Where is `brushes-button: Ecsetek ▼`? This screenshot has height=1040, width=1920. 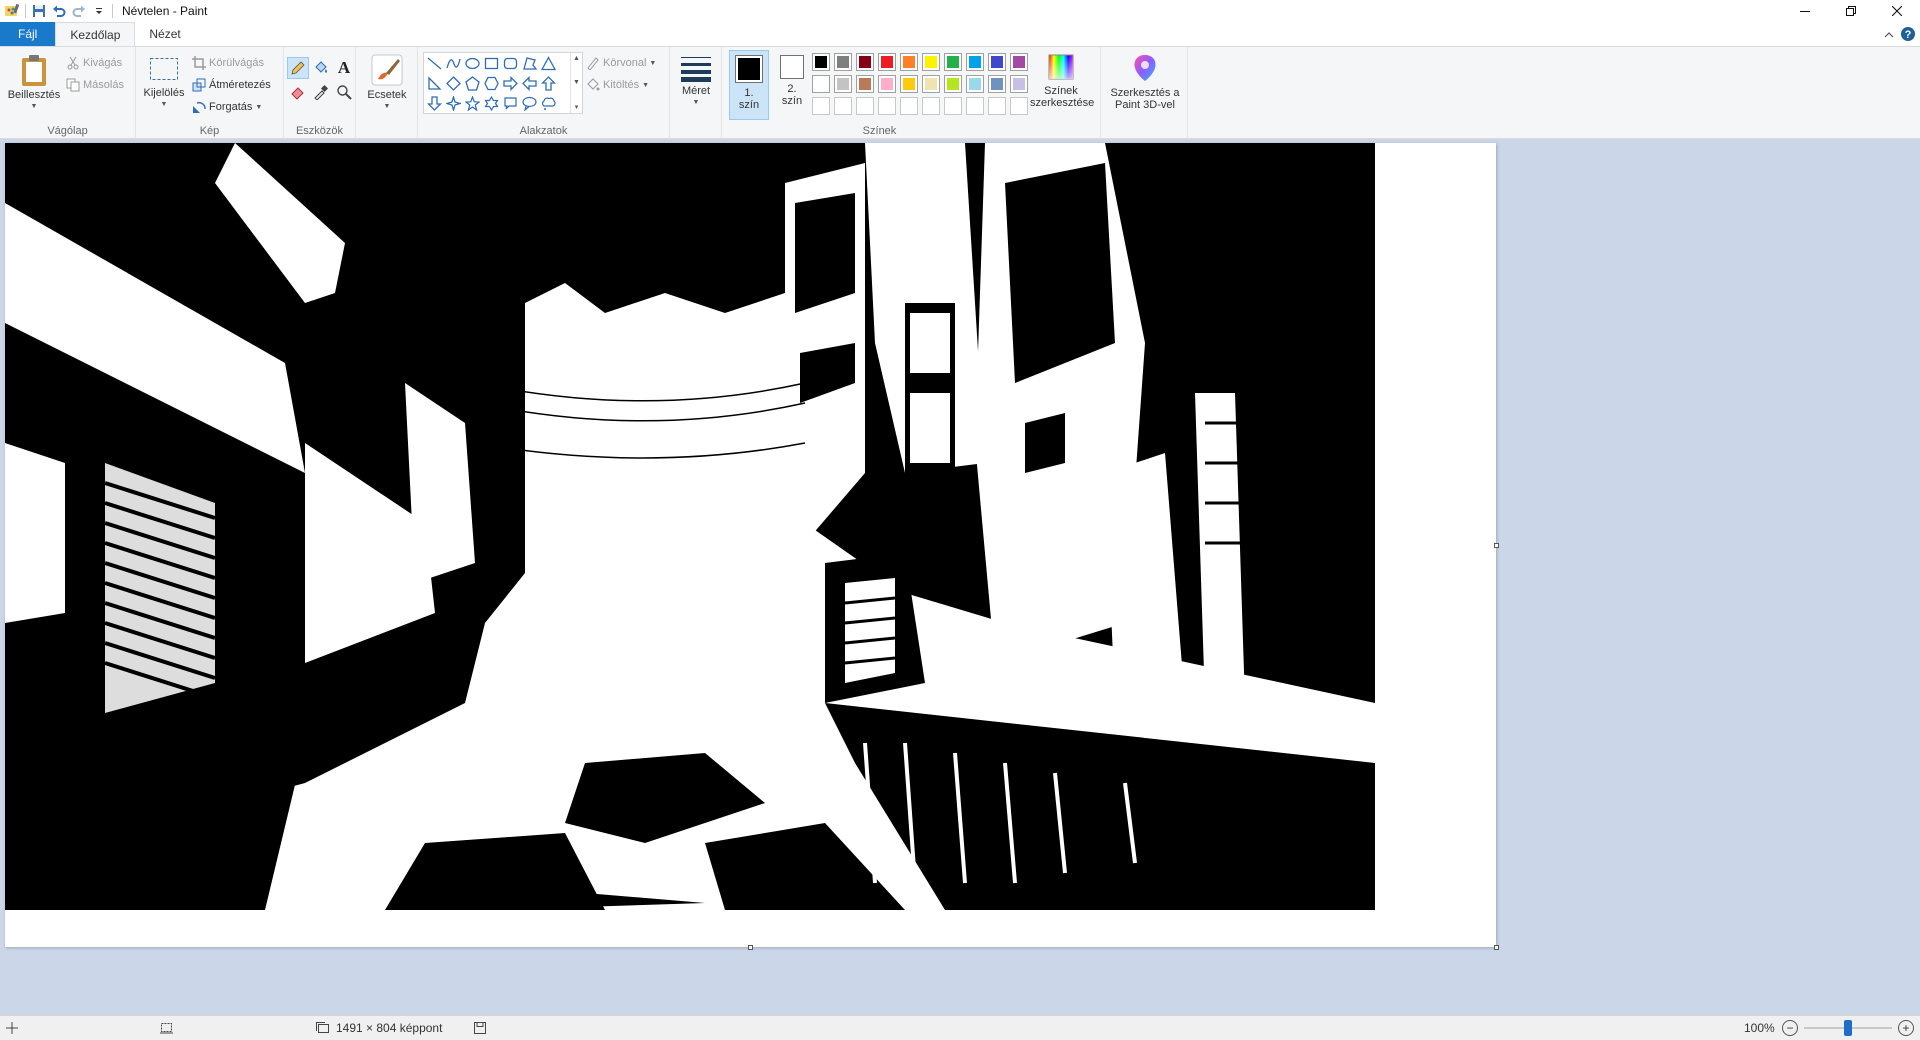
brushes-button: Ecsetek ▼ is located at coordinates (387, 83).